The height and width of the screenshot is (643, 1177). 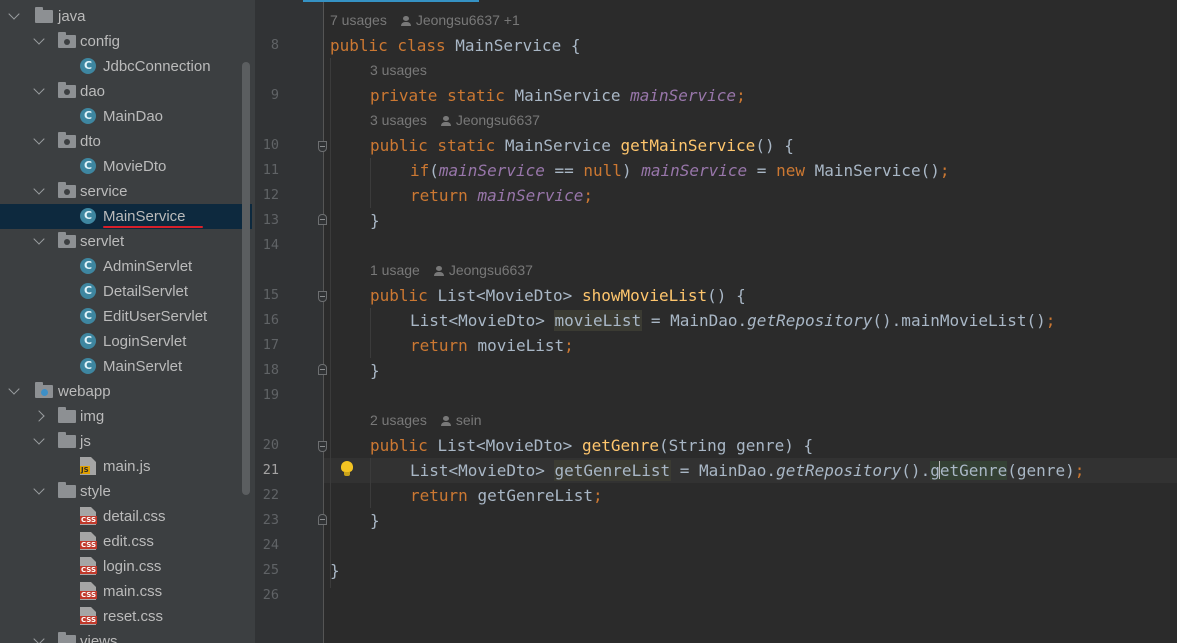 What do you see at coordinates (405, 21) in the screenshot?
I see `person-icon` at bounding box center [405, 21].